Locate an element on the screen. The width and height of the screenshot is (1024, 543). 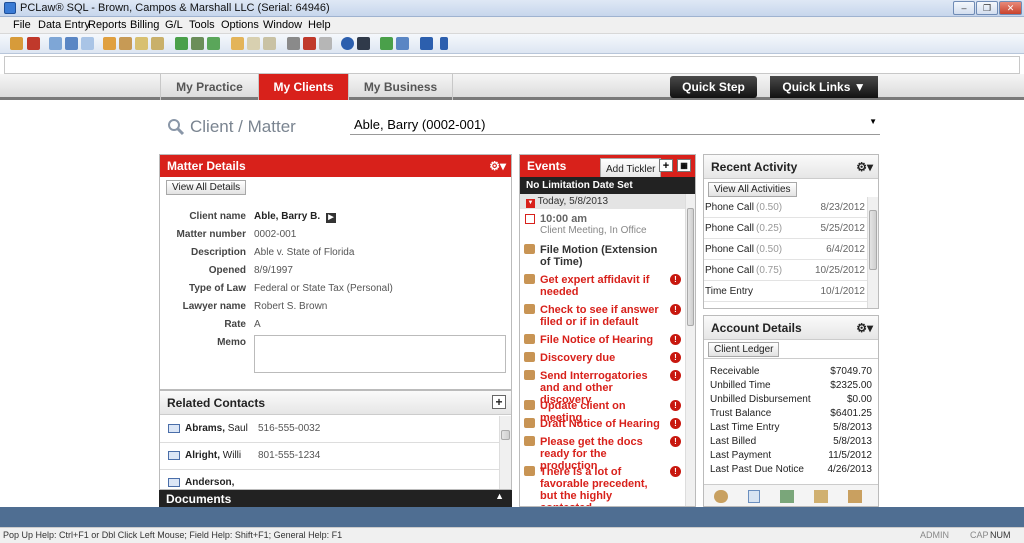
today-row: ▼ Today, 5/8/2013 is located at coordinates (603, 201).